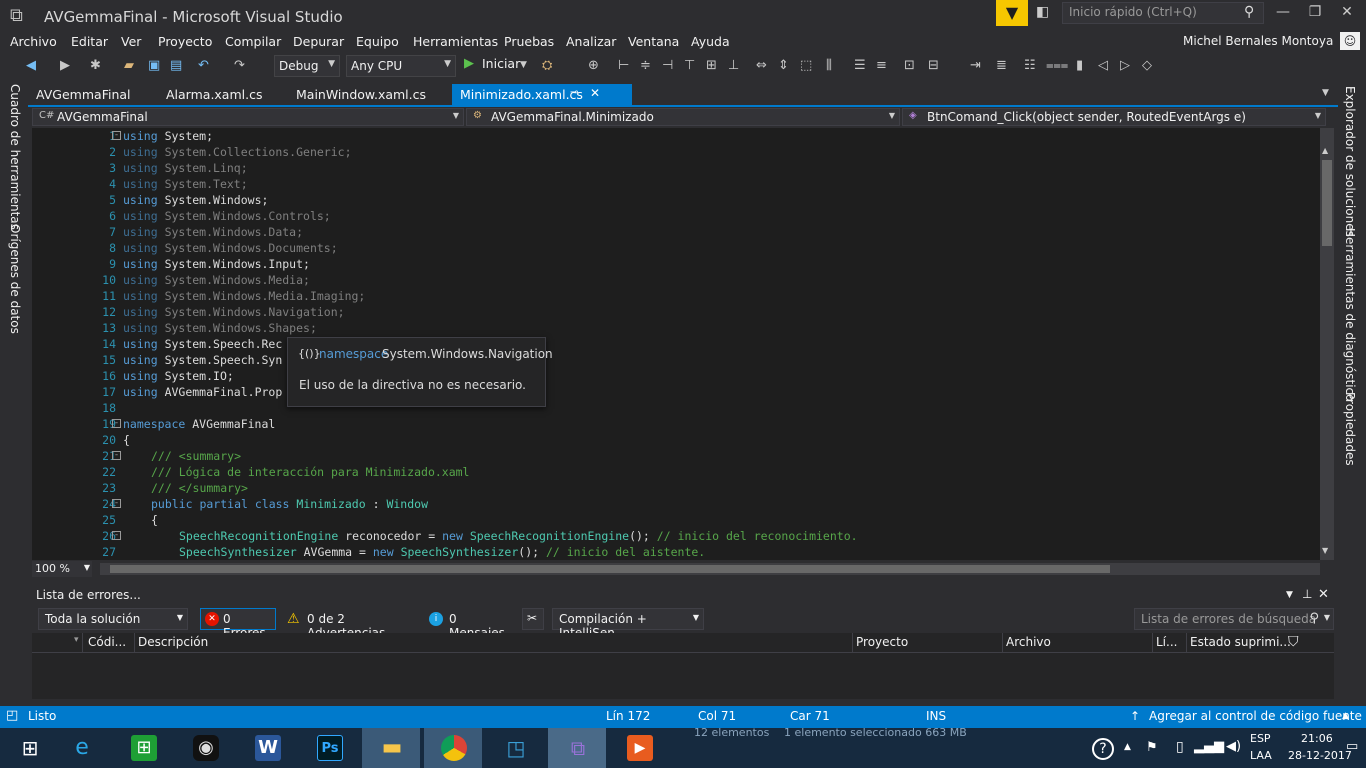  Describe the element at coordinates (253, 41) in the screenshot. I see `menu-compilar: Compilar` at that location.